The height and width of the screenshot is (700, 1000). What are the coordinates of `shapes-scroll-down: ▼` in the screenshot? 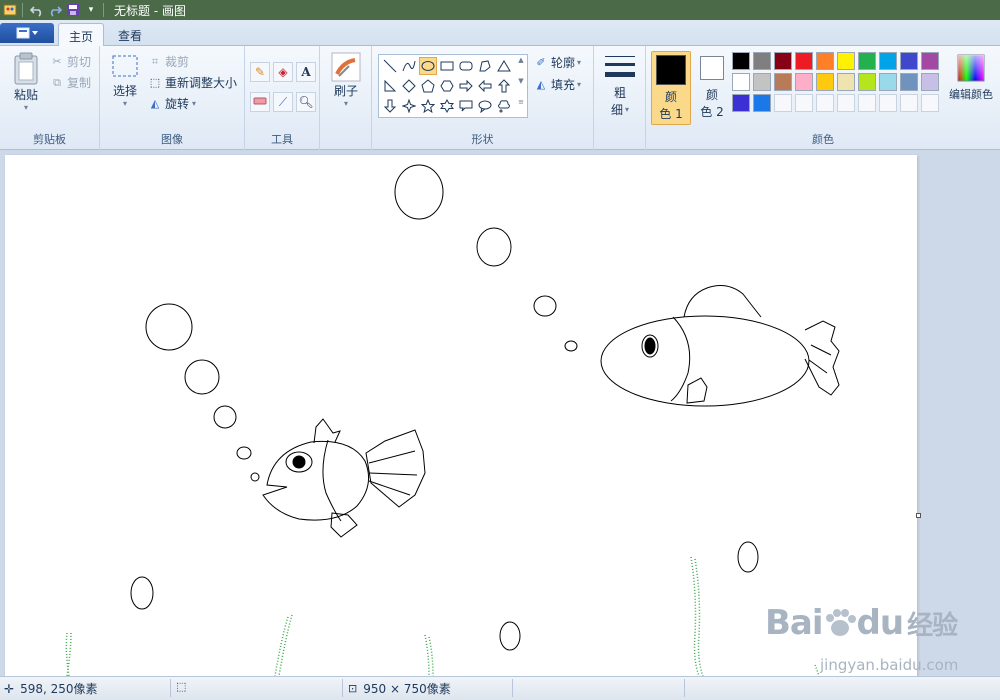 It's located at (521, 86).